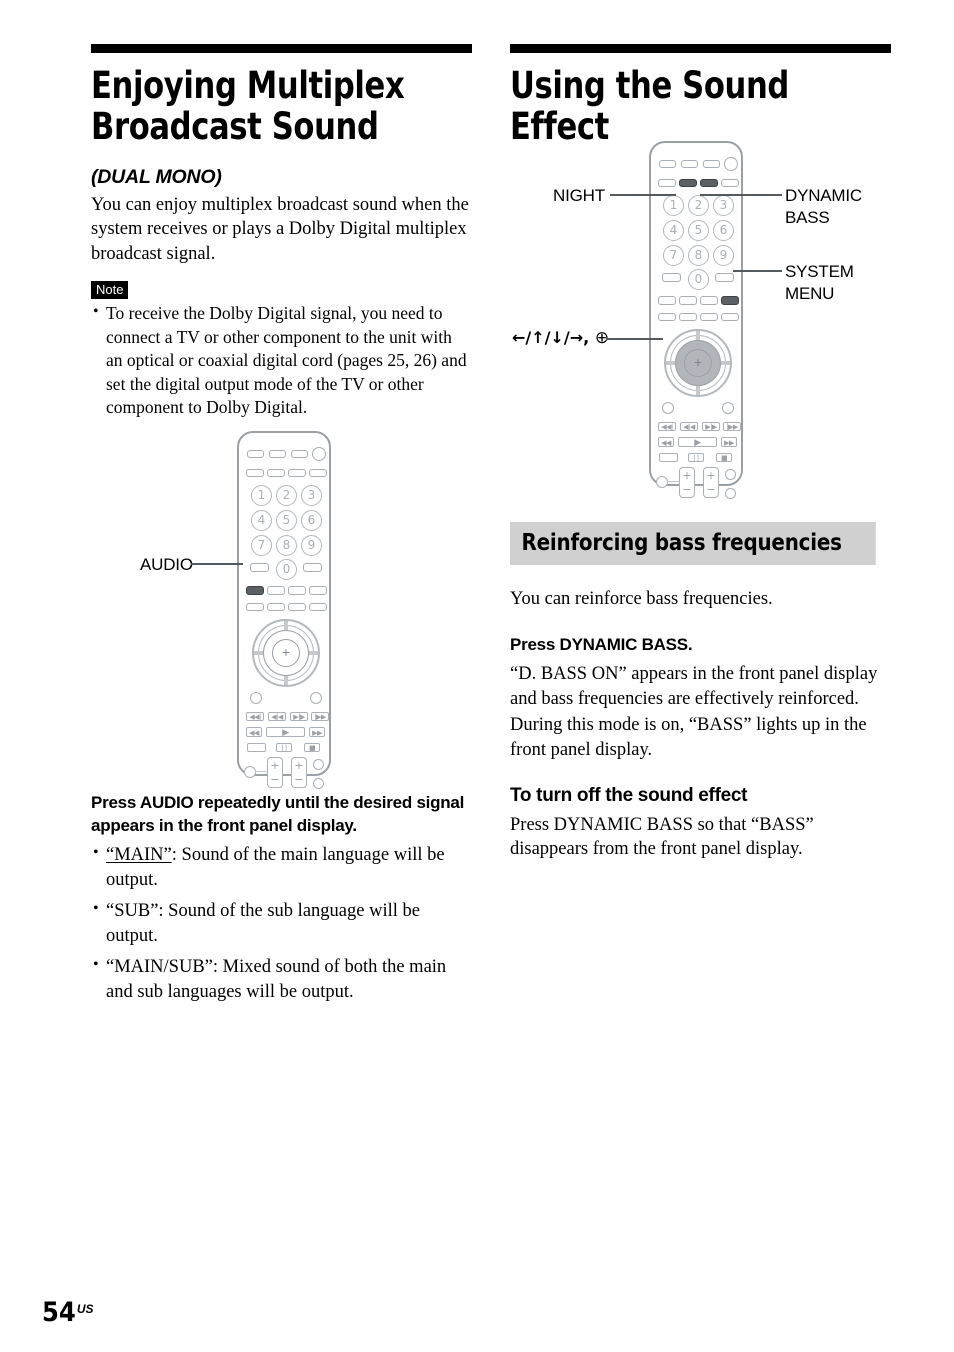  Describe the element at coordinates (256, 747) in the screenshot. I see `remote-transport-blank` at that location.